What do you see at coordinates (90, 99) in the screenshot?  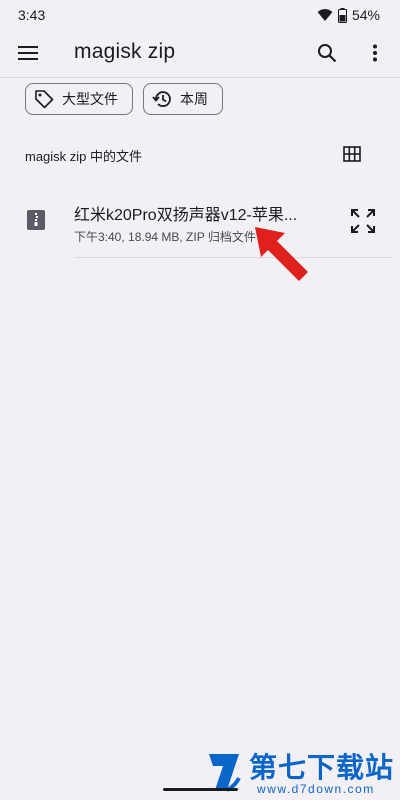 I see `filter-chip-label: 大型文件` at bounding box center [90, 99].